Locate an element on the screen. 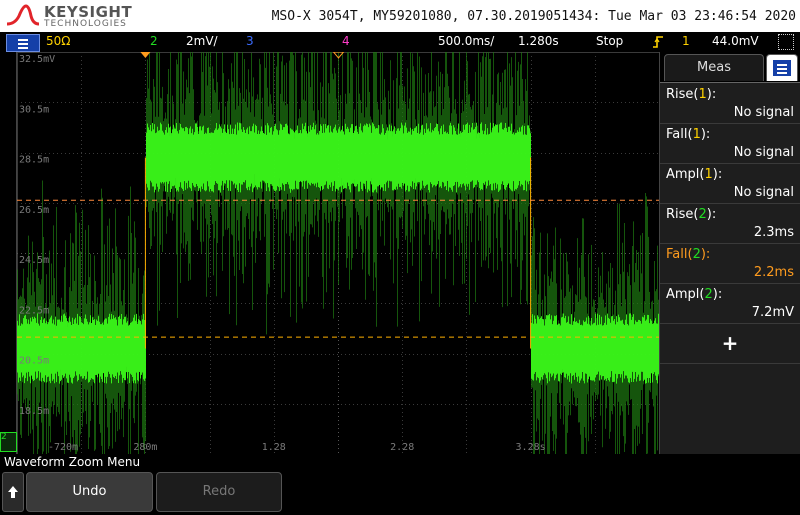 This screenshot has height=515, width=800. x-axis-label: 2.28 is located at coordinates (402, 447).